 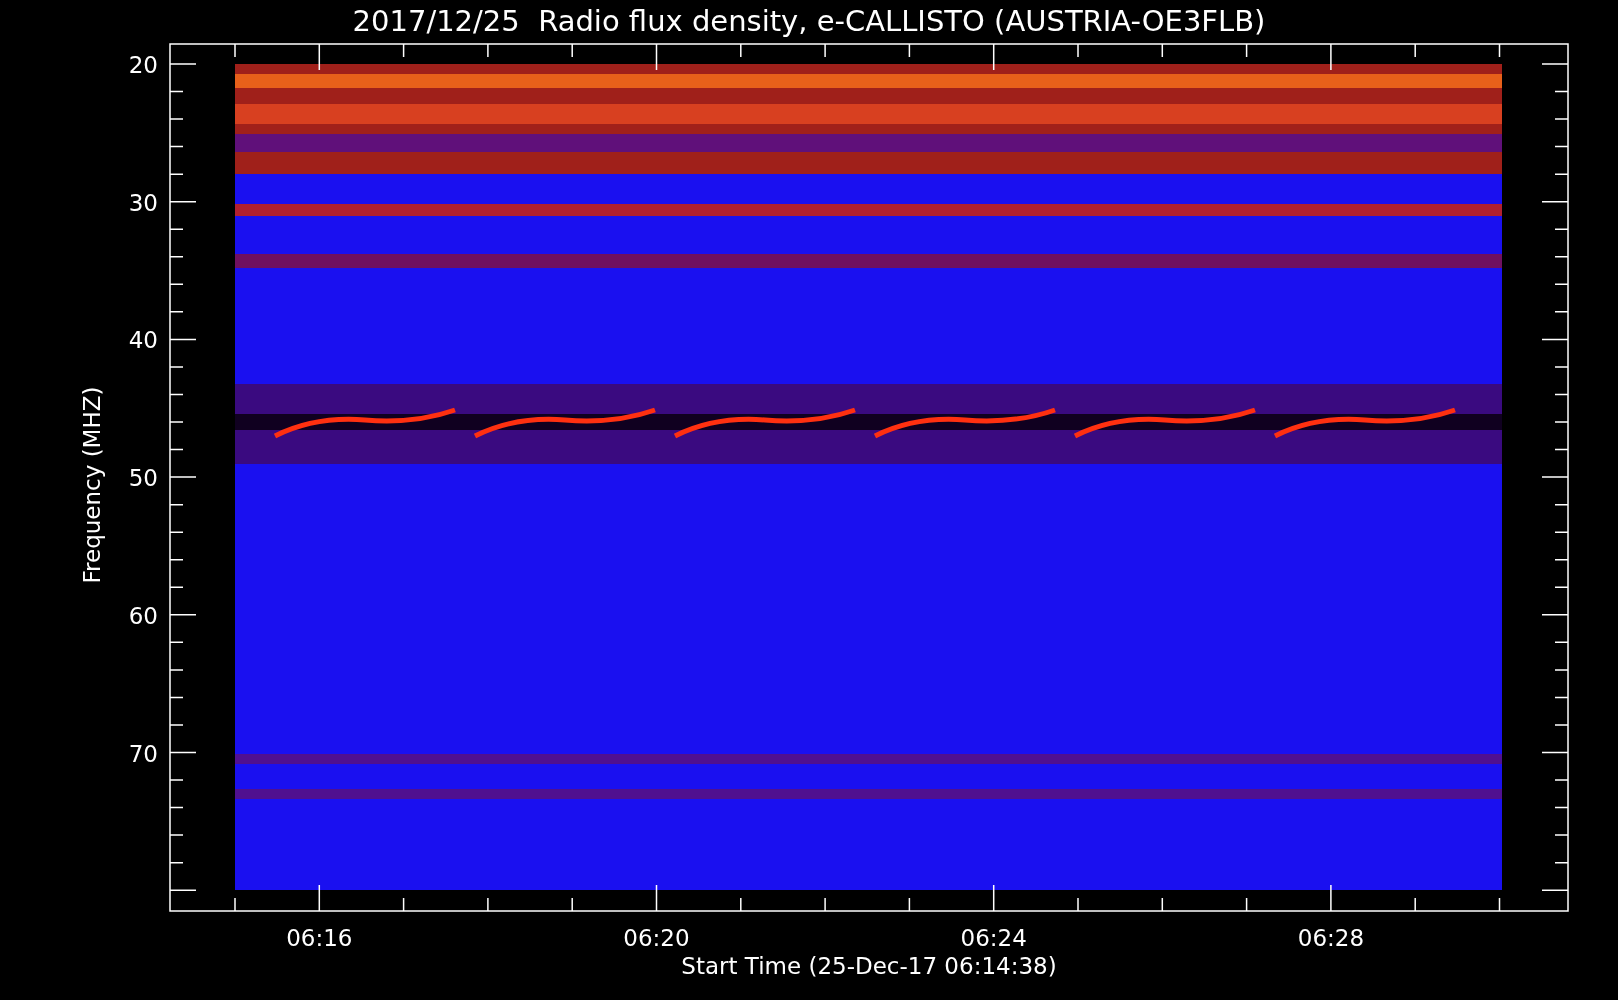 I want to click on axis-tick-label: 06:20, so click(x=656, y=938).